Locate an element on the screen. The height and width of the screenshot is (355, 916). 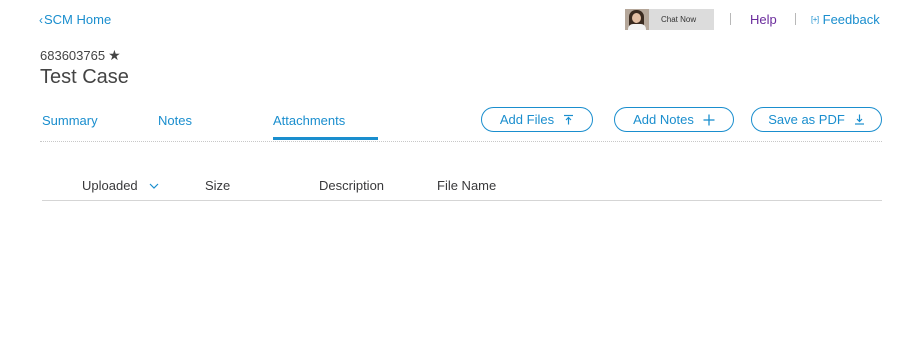
active-tab-indicator is located at coordinates (325, 138).